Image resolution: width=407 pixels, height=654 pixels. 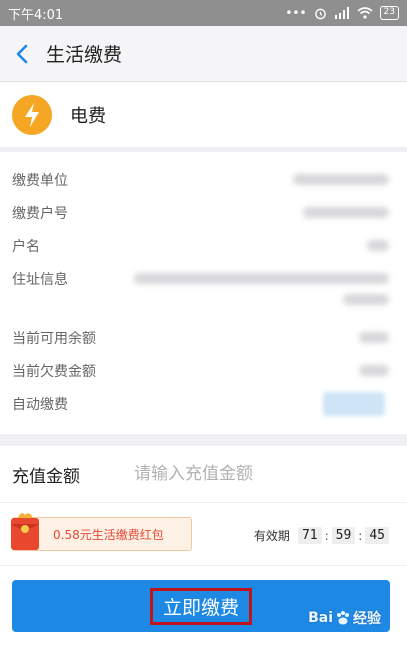 I want to click on status-time: 下午4:01, so click(x=36, y=15).